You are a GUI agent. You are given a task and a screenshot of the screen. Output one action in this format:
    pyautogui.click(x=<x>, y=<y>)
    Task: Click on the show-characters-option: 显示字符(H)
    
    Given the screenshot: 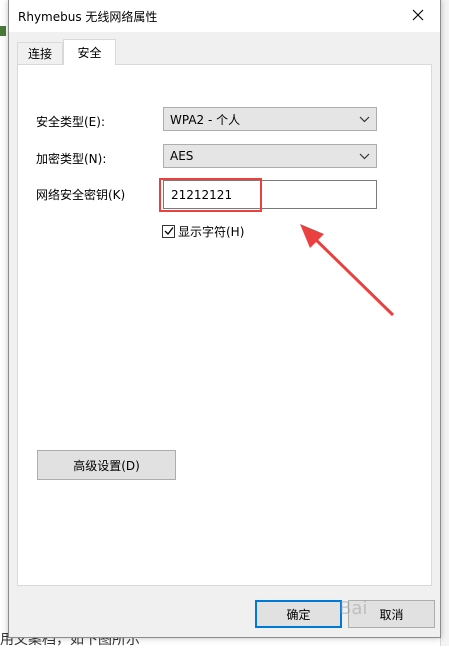 What is the action you would take?
    pyautogui.click(x=203, y=231)
    